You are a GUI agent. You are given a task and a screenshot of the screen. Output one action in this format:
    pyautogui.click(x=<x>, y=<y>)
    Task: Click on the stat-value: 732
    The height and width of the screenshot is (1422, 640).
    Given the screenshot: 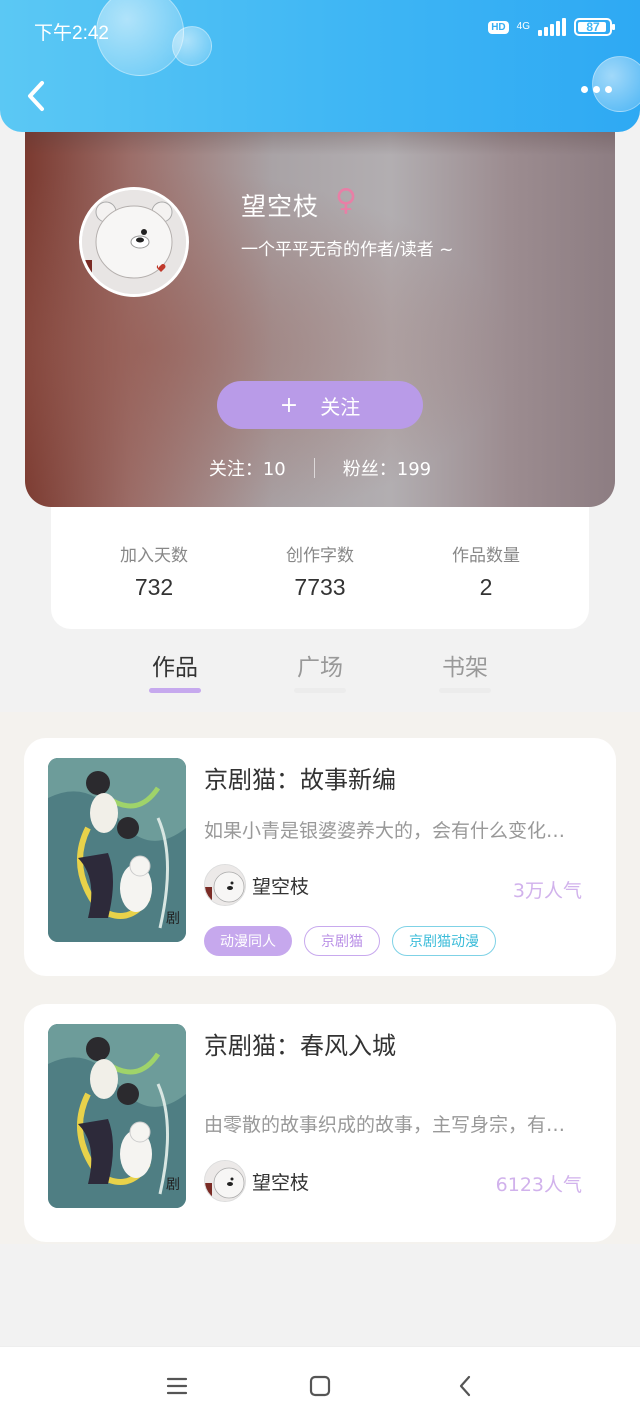 What is the action you would take?
    pyautogui.click(x=154, y=587)
    